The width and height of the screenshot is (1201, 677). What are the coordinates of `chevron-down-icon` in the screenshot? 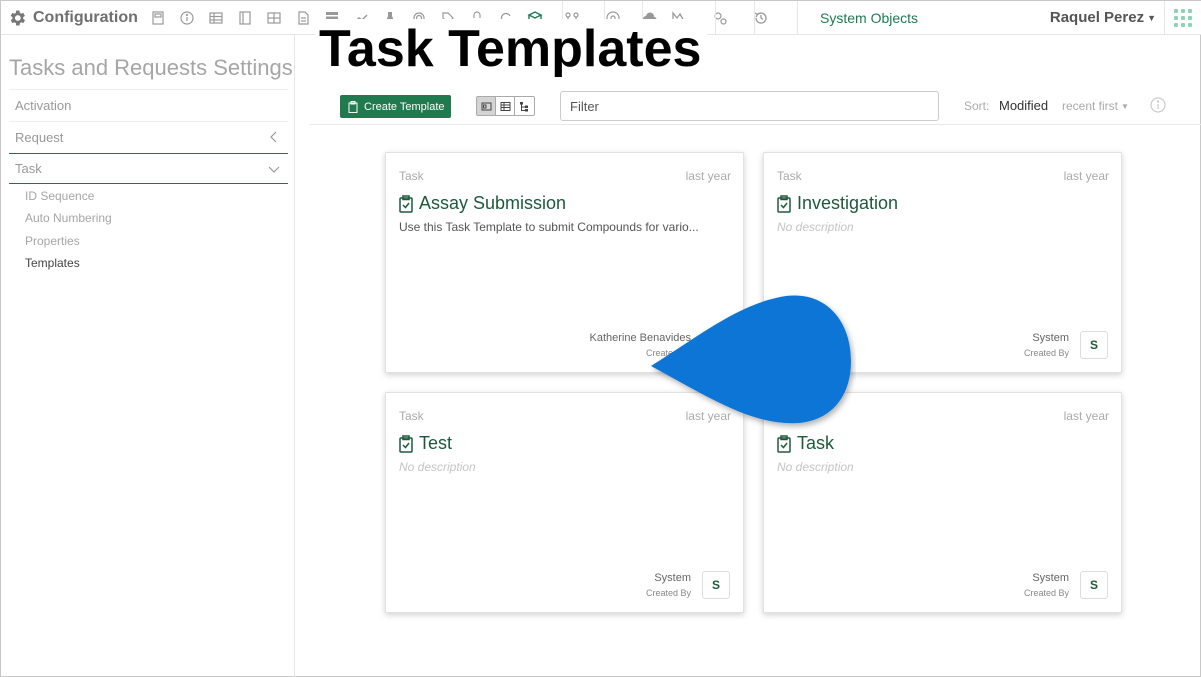 It's located at (274, 169).